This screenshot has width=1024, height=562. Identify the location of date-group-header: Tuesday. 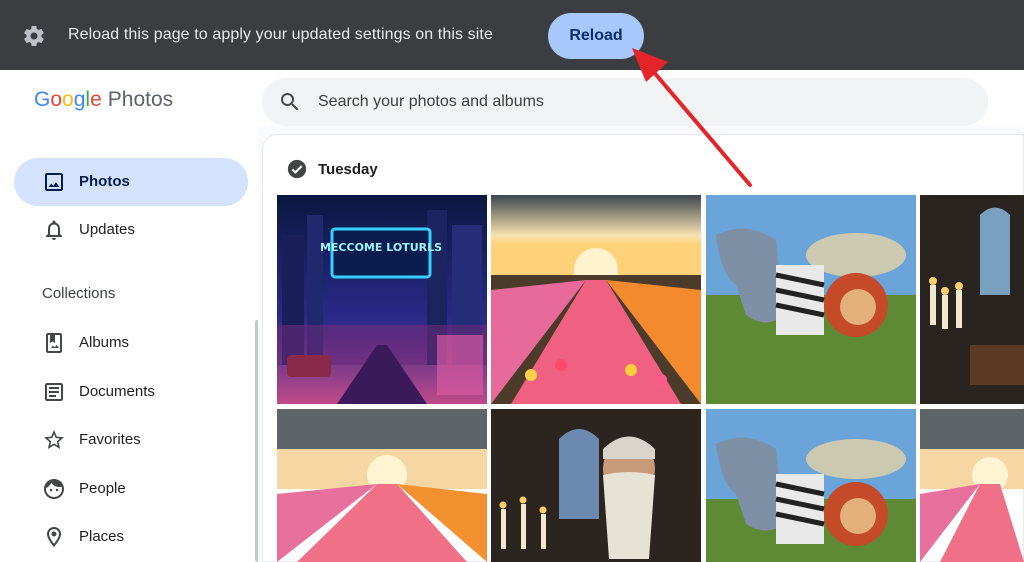
(332, 169).